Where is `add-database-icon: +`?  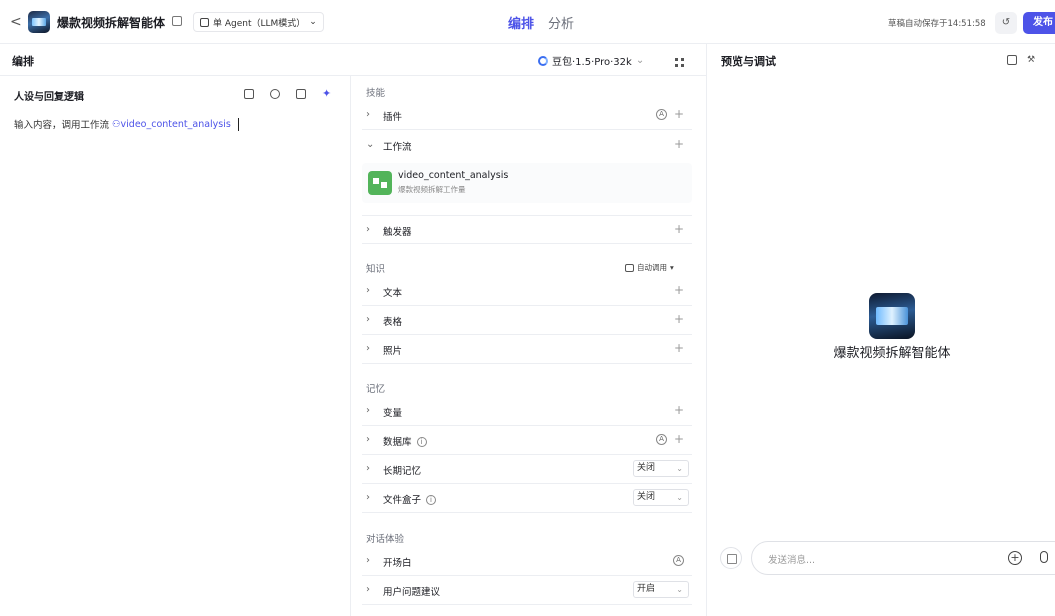
add-database-icon: + is located at coordinates (679, 439).